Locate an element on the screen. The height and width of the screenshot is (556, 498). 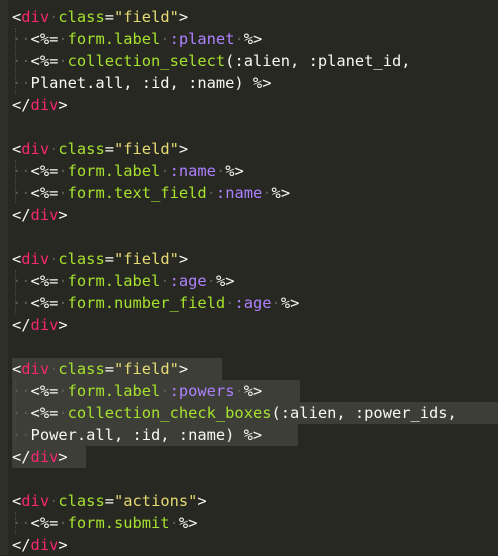
code-line-erb: ··<%=·form.text_field·:name·%> is located at coordinates (151, 193).